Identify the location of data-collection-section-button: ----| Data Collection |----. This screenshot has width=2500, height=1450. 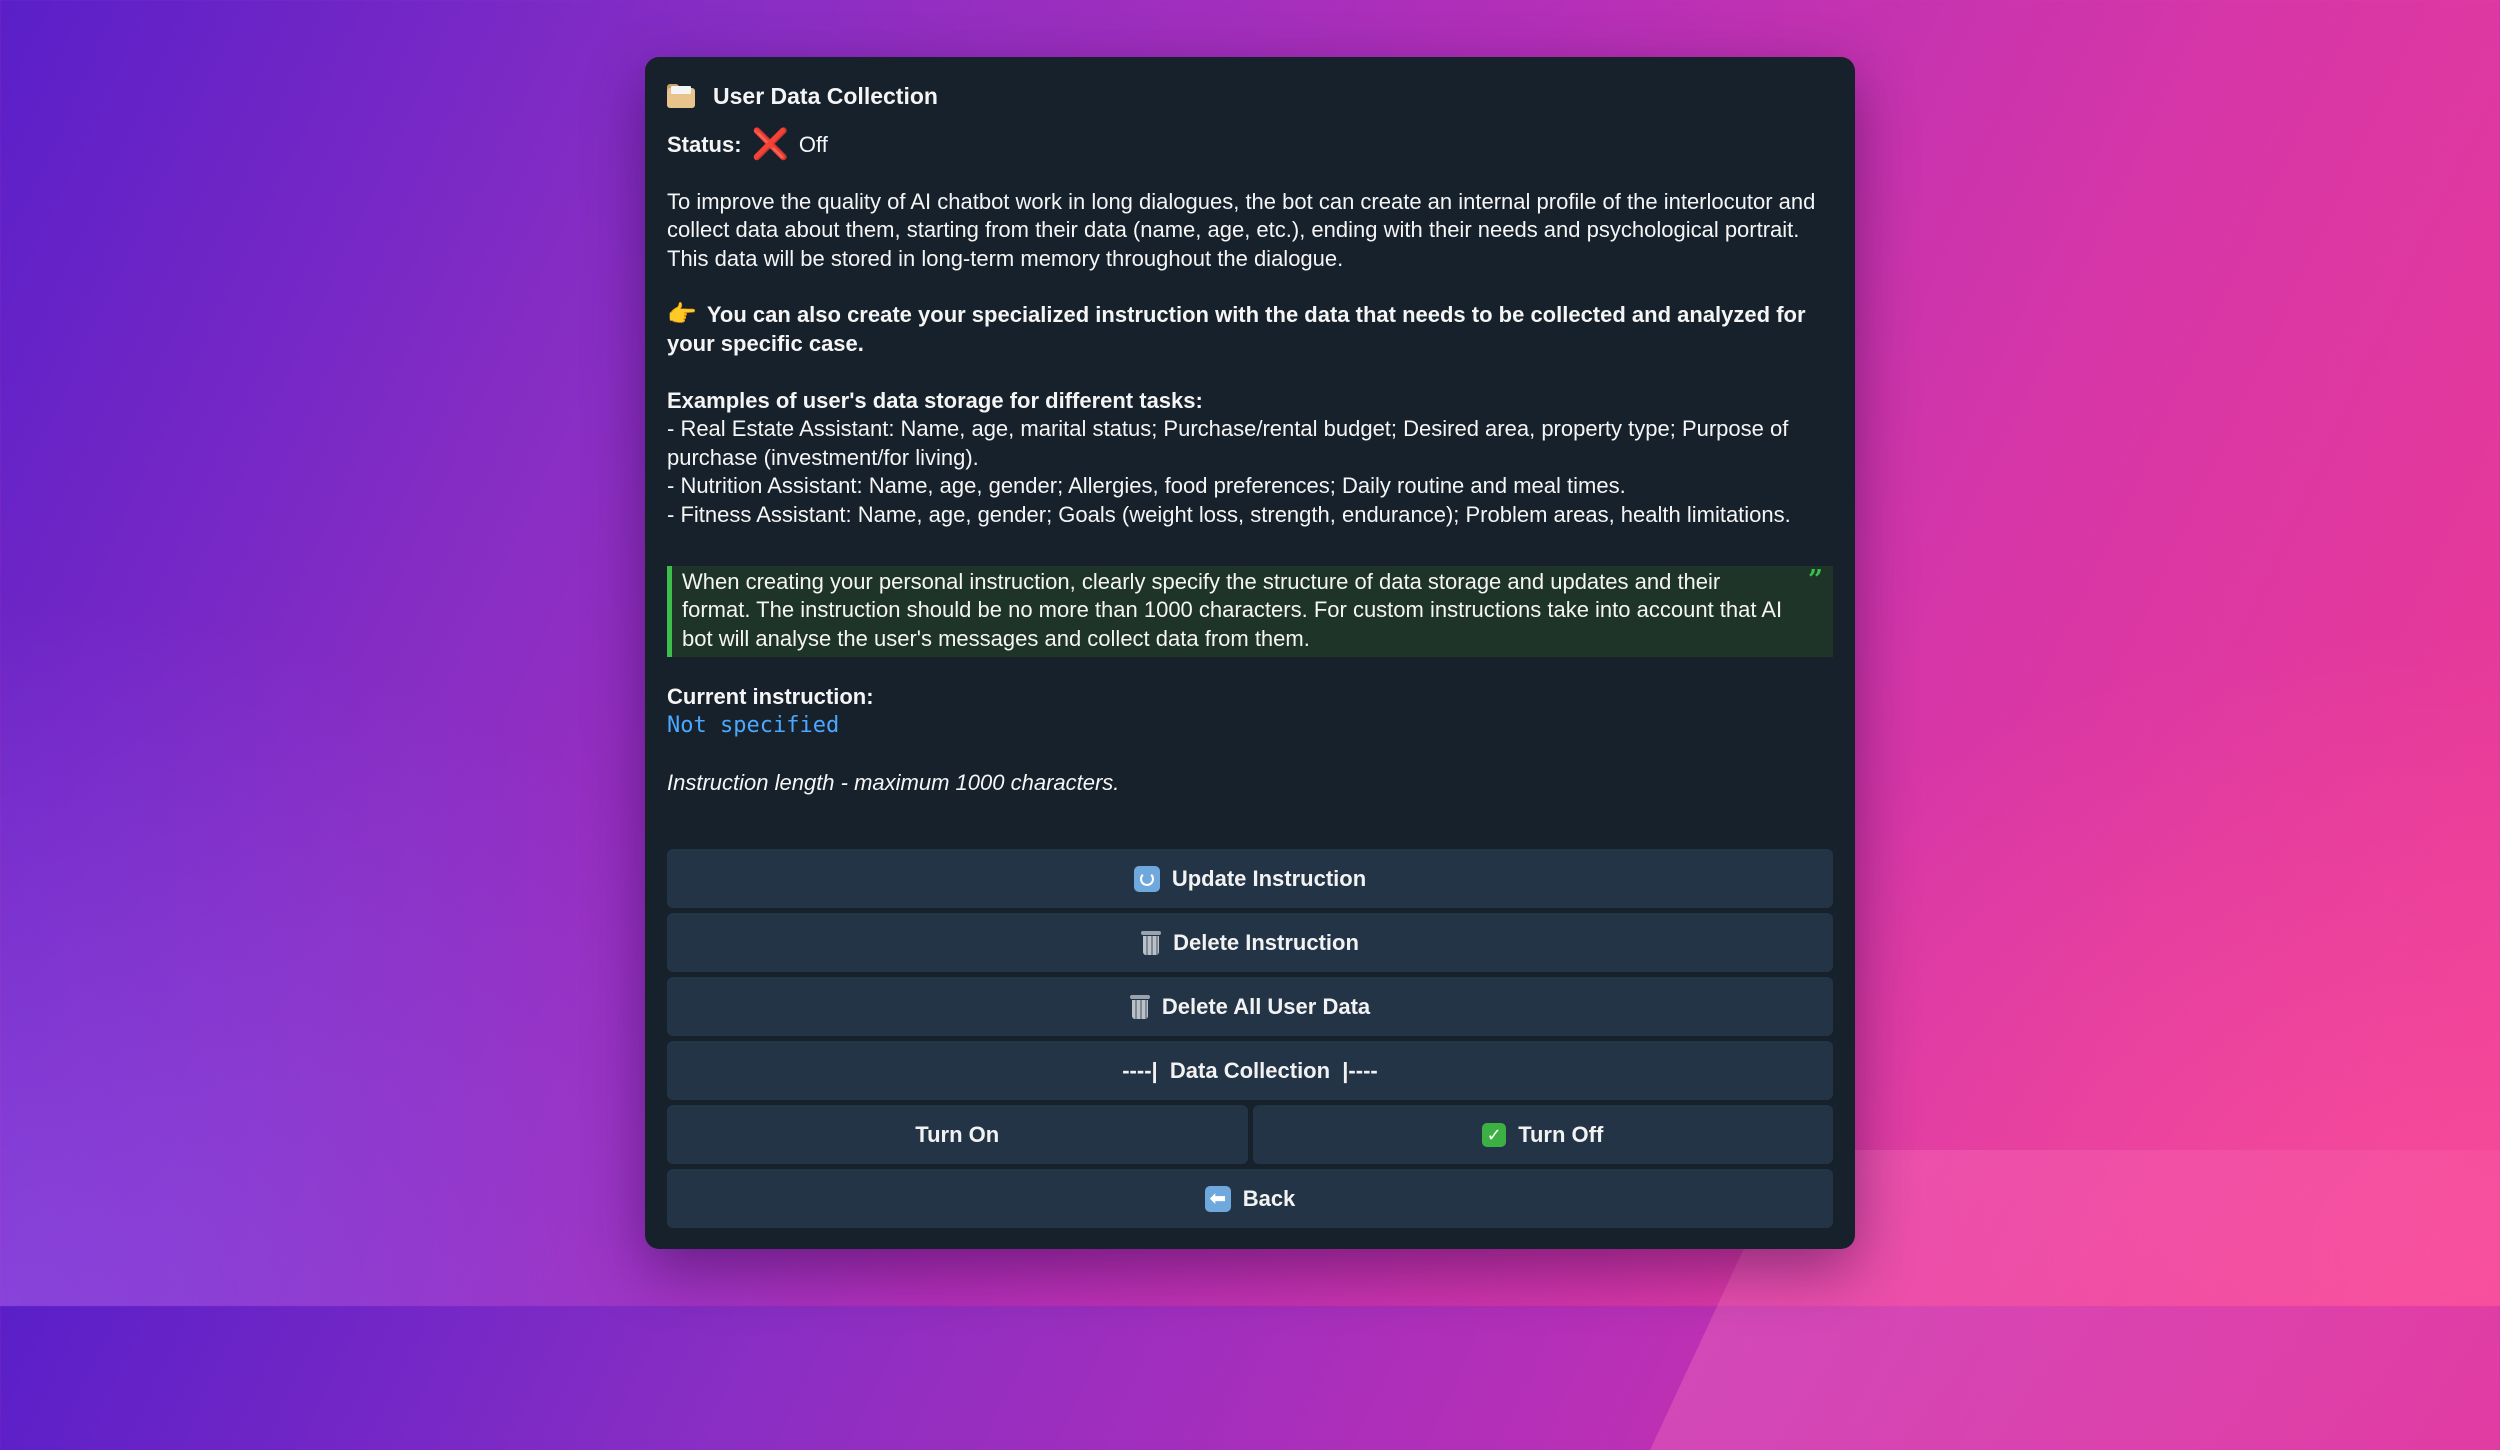
(1250, 1070).